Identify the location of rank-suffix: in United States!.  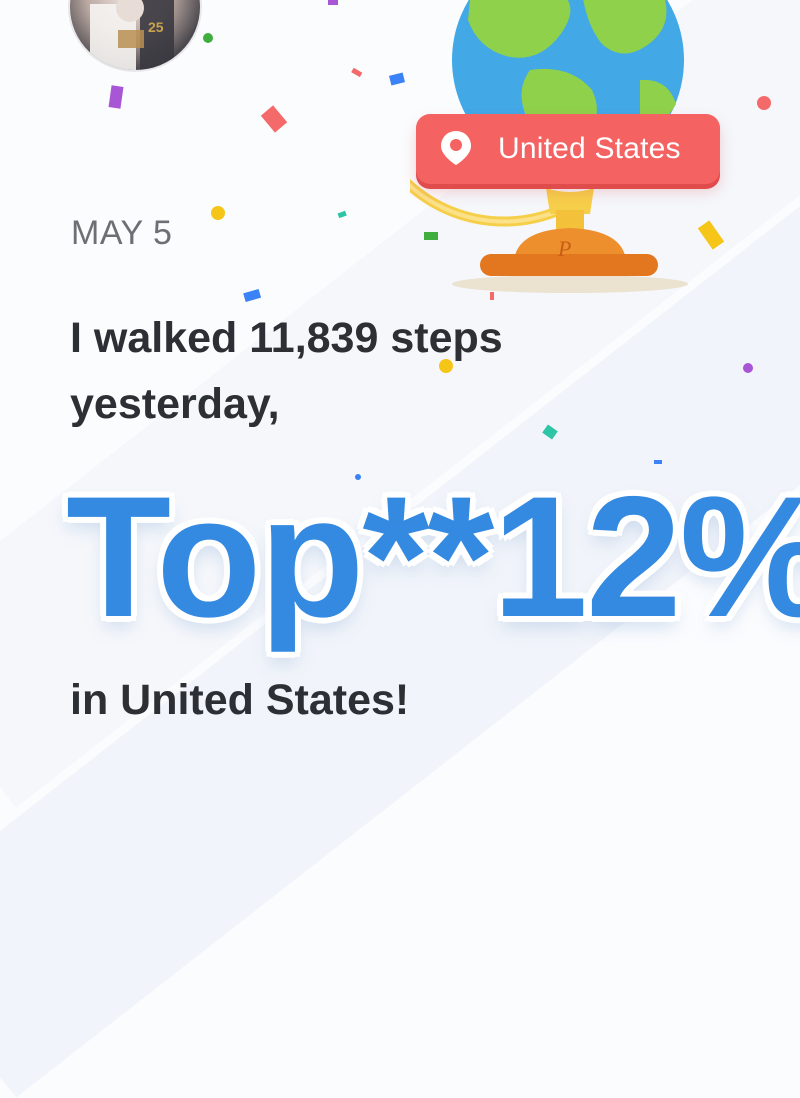
(240, 700).